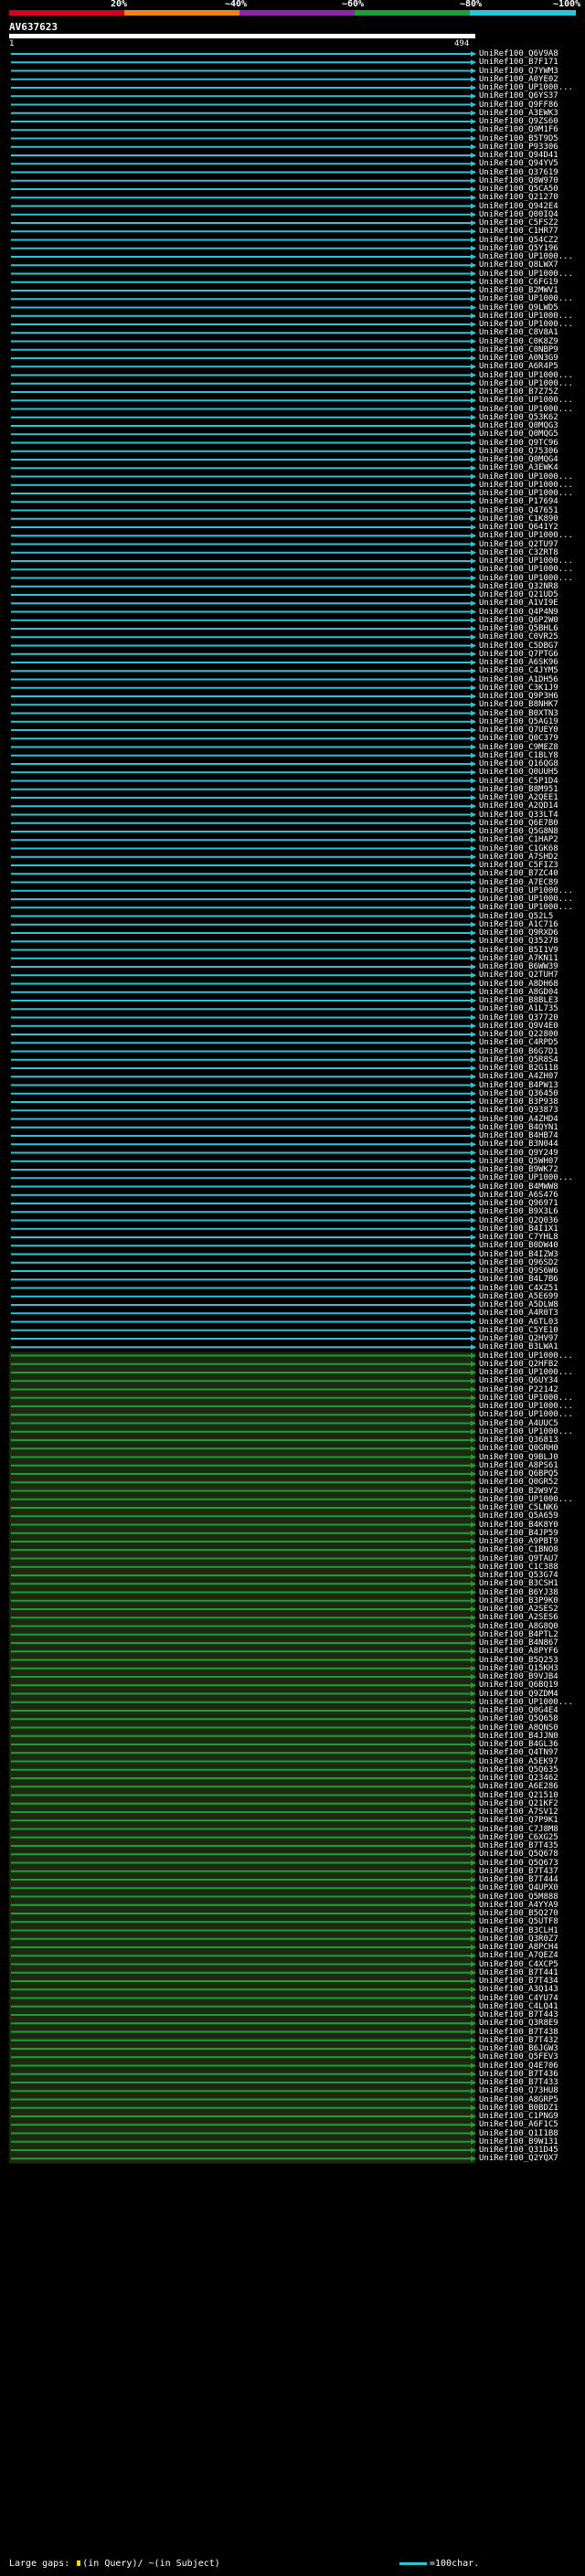 The height and width of the screenshot is (2576, 585). What do you see at coordinates (184, 2564) in the screenshot?
I see `in-subject-label: ~(in Subject)` at bounding box center [184, 2564].